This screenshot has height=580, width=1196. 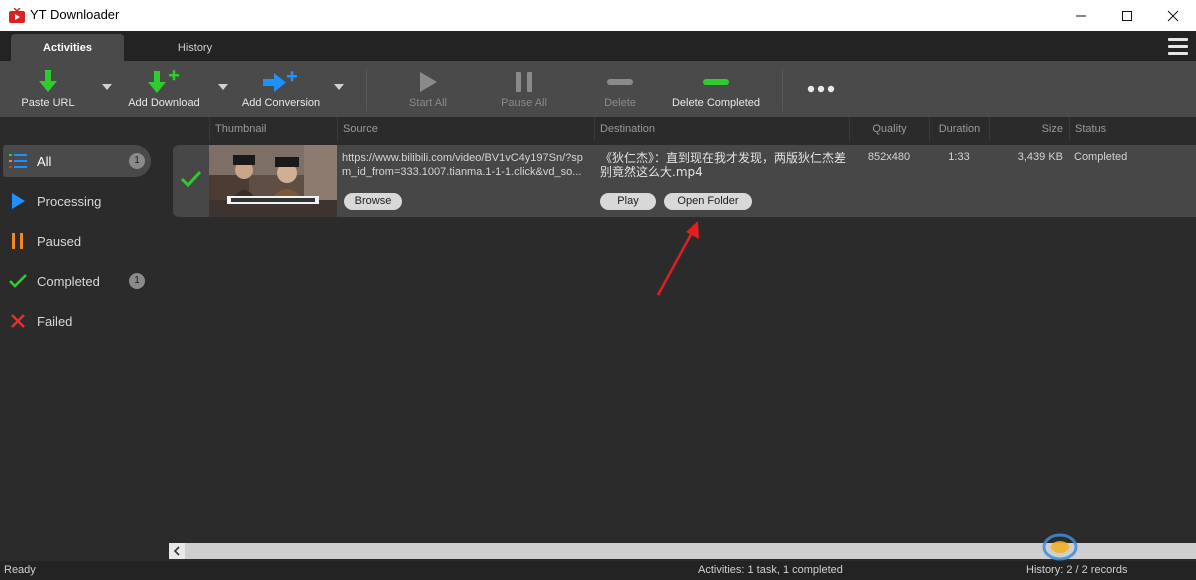 What do you see at coordinates (677, 258) in the screenshot?
I see `annotation-arrow-icon` at bounding box center [677, 258].